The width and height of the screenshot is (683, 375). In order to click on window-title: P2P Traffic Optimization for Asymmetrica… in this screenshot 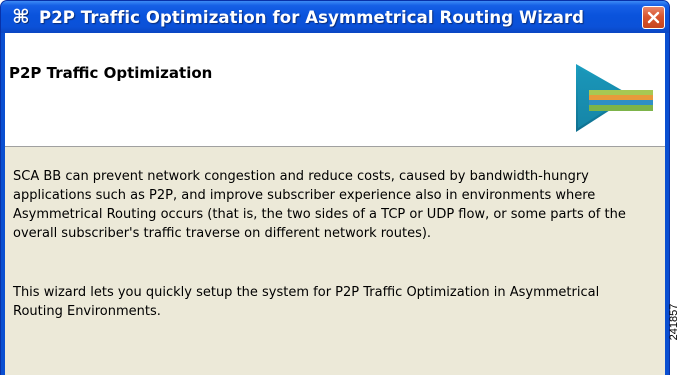, I will do `click(312, 17)`.